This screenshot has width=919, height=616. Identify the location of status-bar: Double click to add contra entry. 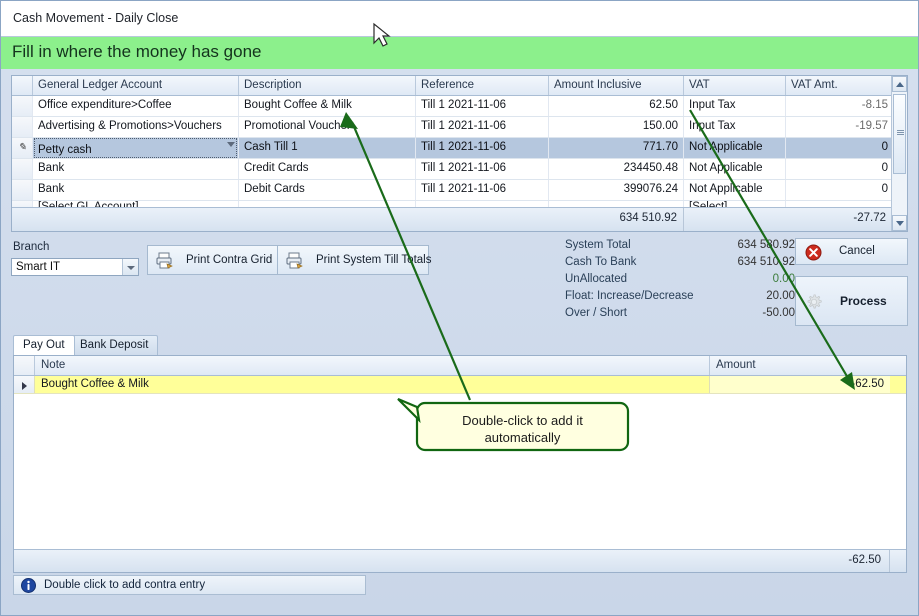
(189, 585).